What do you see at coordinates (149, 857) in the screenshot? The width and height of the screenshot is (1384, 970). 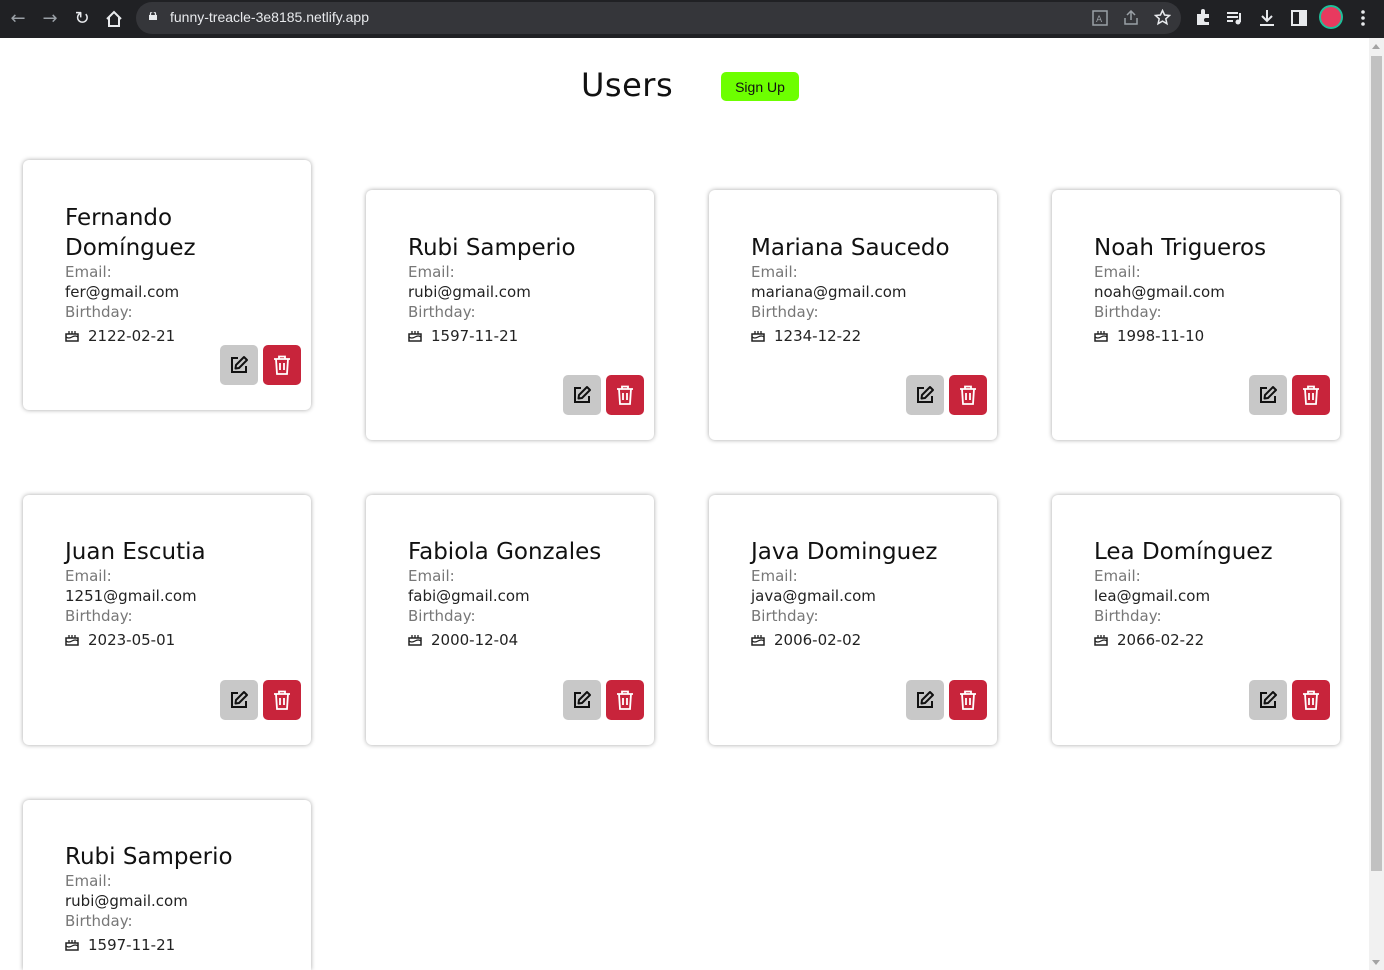 I see `user-name: Rubi Samperio` at bounding box center [149, 857].